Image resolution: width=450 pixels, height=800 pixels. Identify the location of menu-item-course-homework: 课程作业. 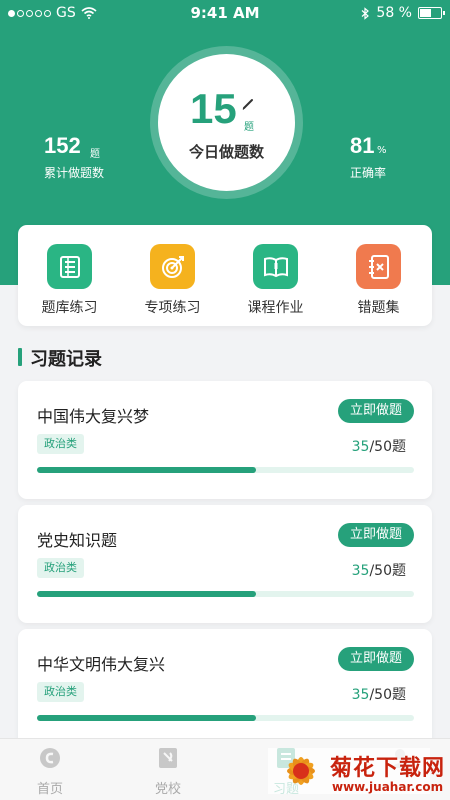
(275, 275).